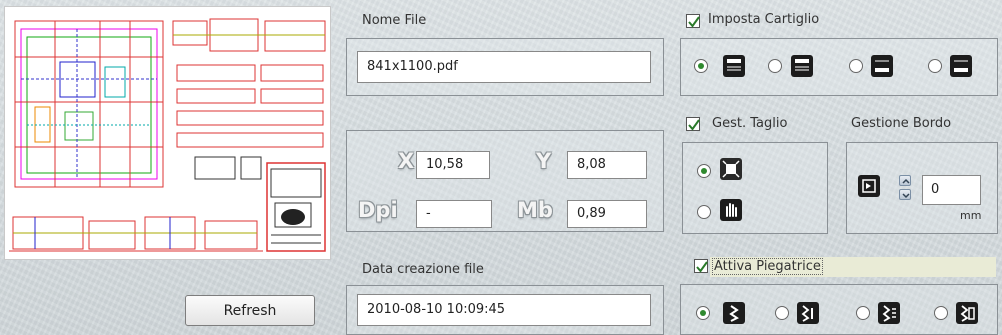 This screenshot has width=1002, height=335. I want to click on bordo-decrement-button, so click(905, 194).